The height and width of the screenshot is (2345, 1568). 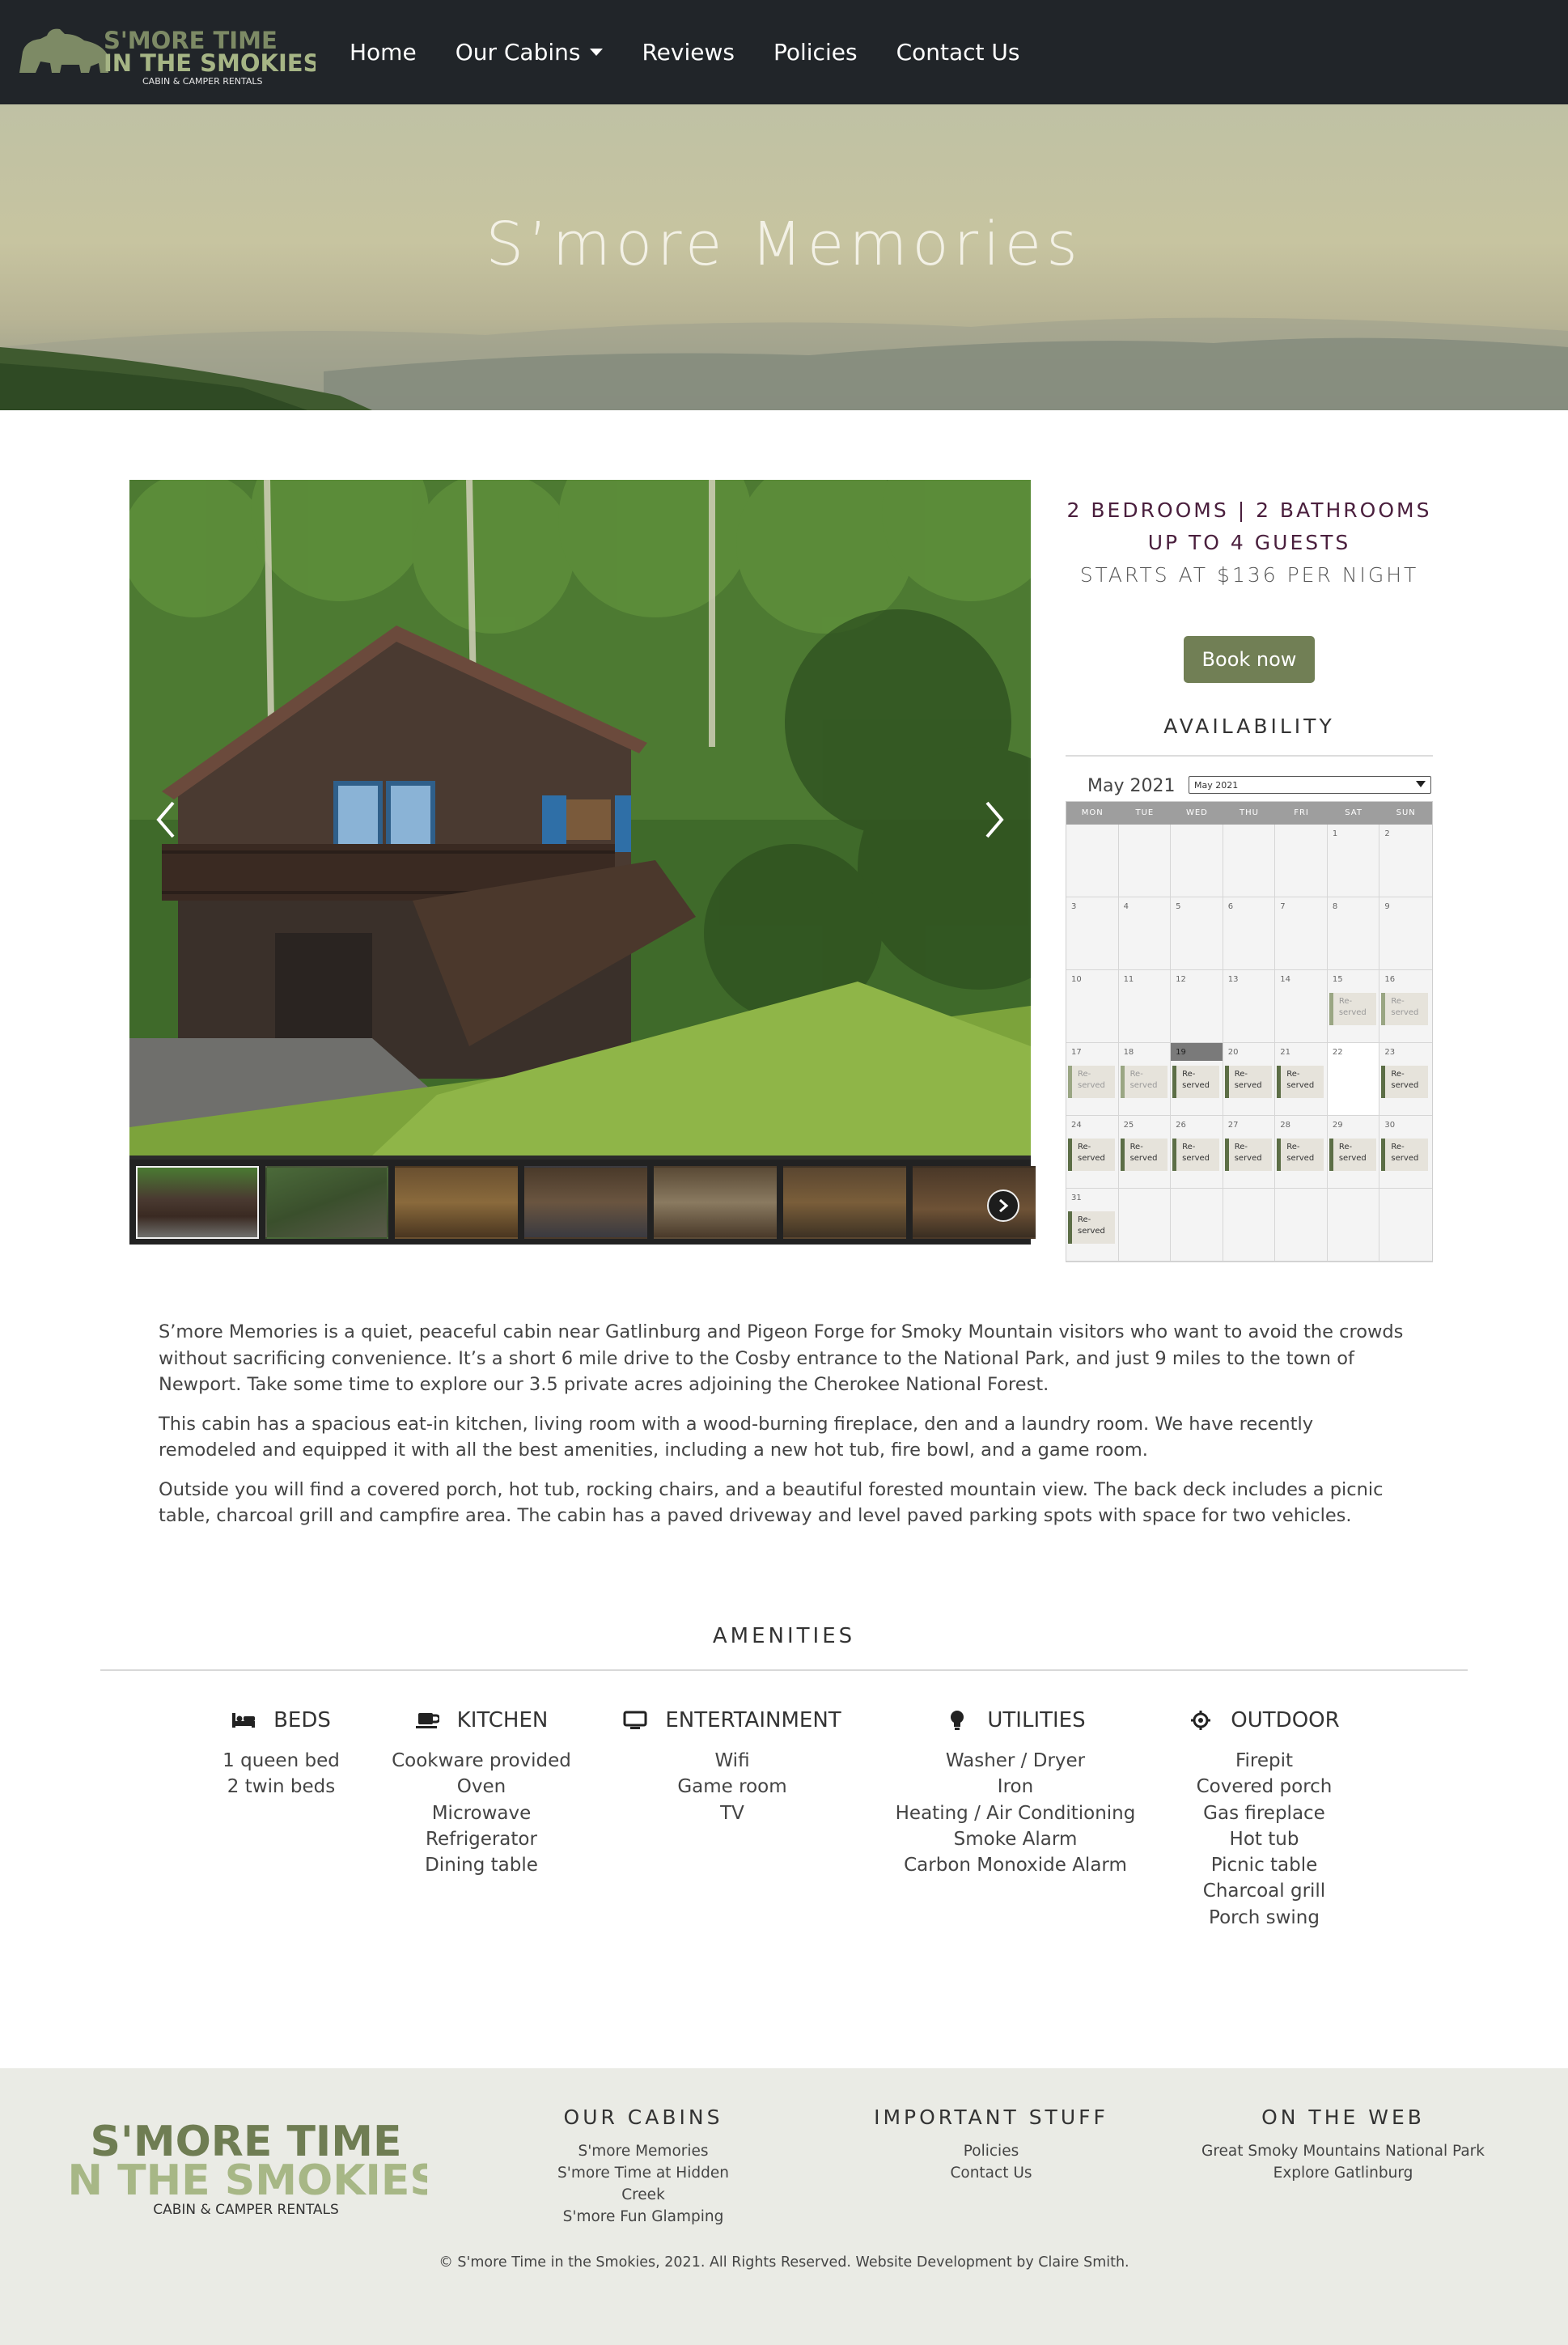 What do you see at coordinates (1093, 813) in the screenshot?
I see `weekday-label: MON` at bounding box center [1093, 813].